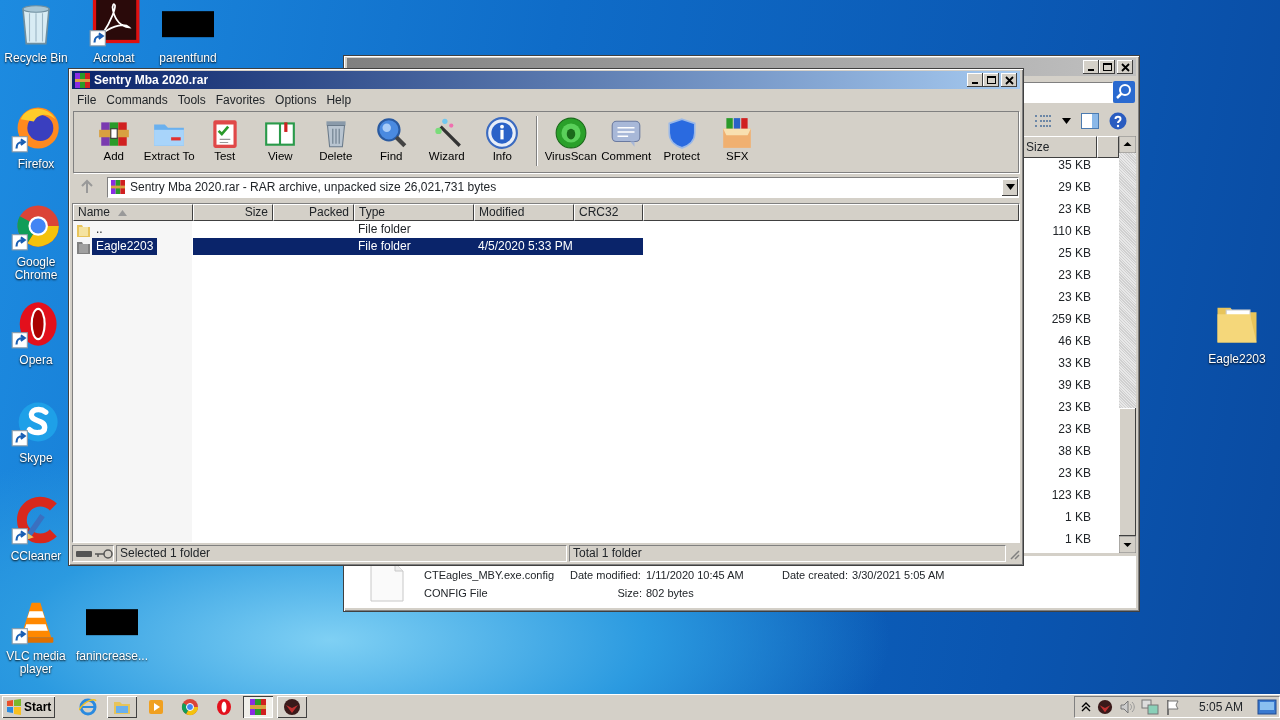  Describe the element at coordinates (1118, 121) in the screenshot. I see `help-icon` at that location.